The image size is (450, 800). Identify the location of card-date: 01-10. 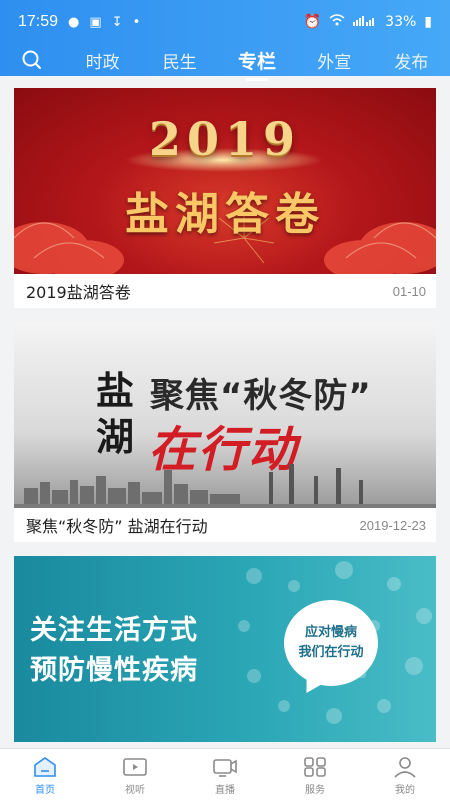
(409, 291).